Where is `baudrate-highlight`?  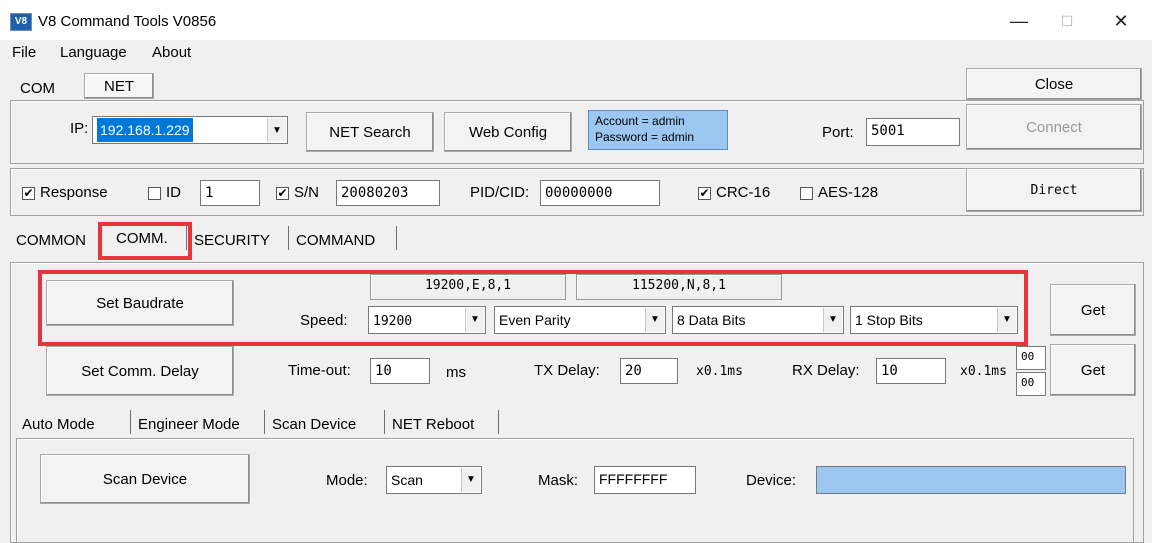
baudrate-highlight is located at coordinates (533, 308).